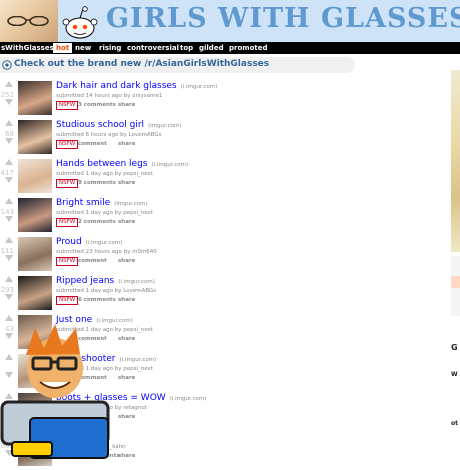  Describe the element at coordinates (109, 96) in the screenshot. I see `post-tagline: submitted 14 hours ago by onlysame1` at that location.